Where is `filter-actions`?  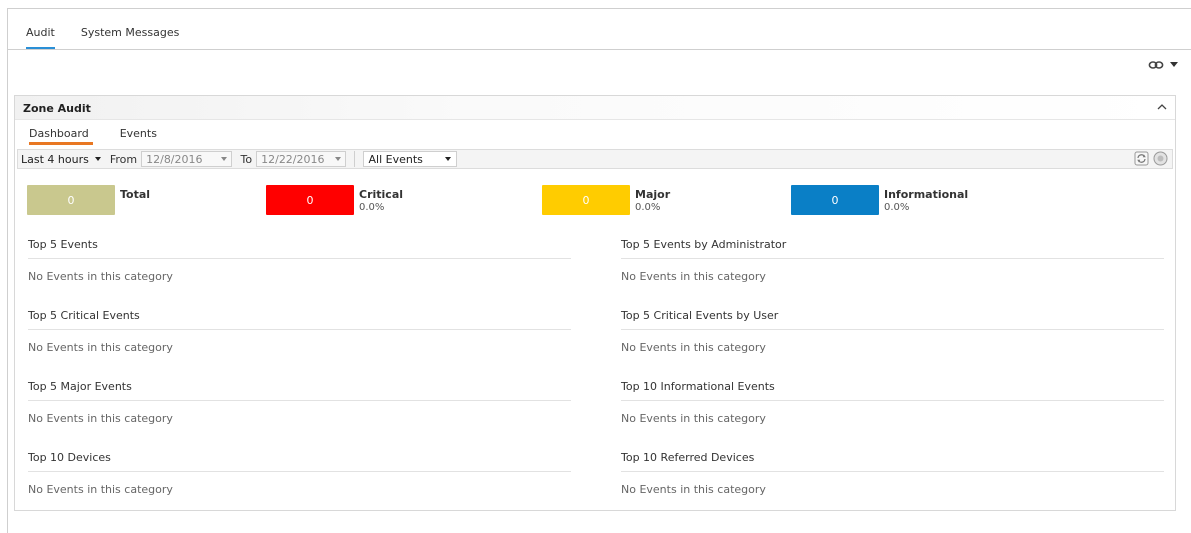 filter-actions is located at coordinates (1151, 160).